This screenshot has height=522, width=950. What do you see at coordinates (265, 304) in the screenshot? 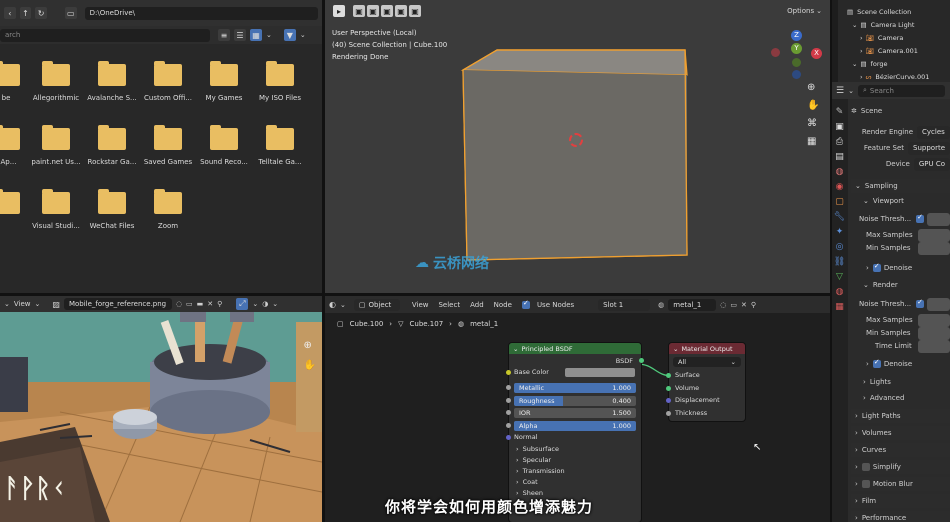
I see `overlay-toggle-icon: ◑` at bounding box center [265, 304].